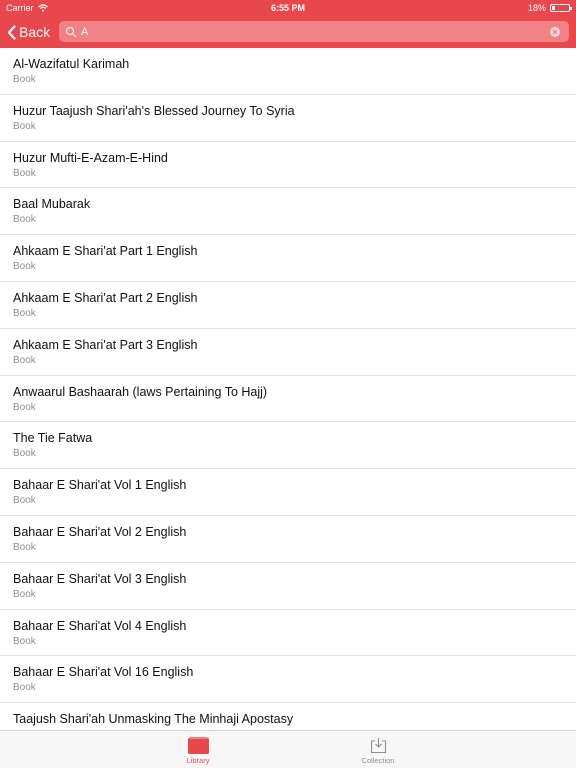  Describe the element at coordinates (378, 760) in the screenshot. I see `tab-collection-label: Collection` at that location.